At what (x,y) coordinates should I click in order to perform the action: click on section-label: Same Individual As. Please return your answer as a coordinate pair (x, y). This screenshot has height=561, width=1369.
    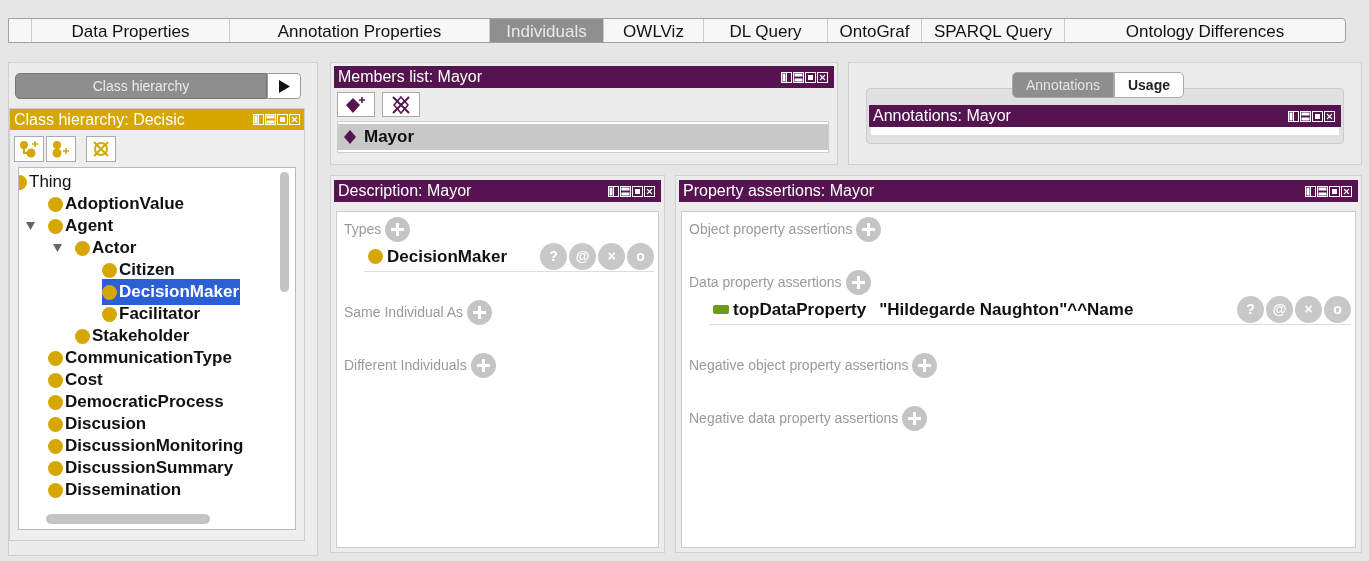
    Looking at the image, I should click on (404, 312).